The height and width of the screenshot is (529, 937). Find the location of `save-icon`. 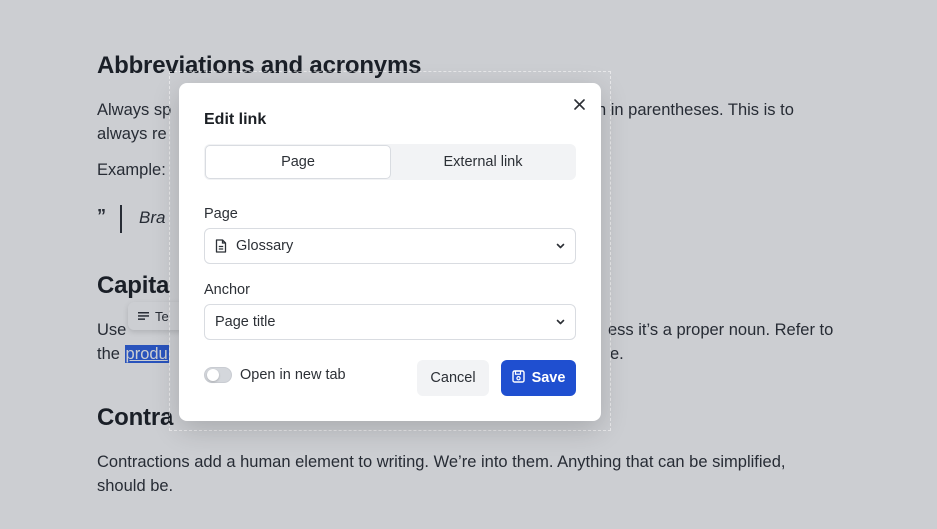

save-icon is located at coordinates (518, 378).